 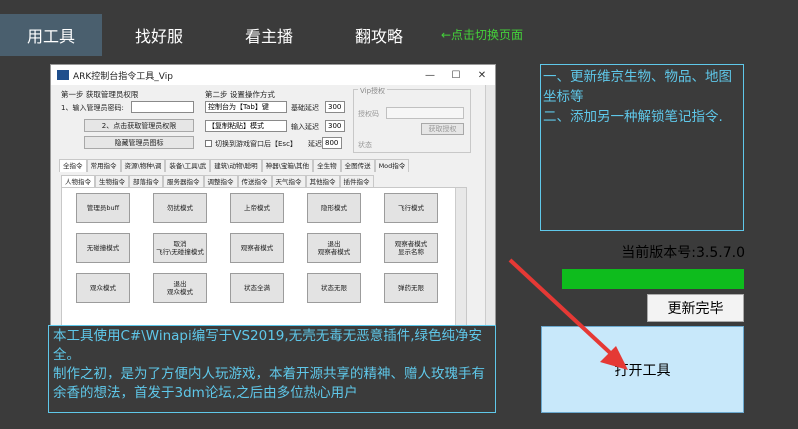 What do you see at coordinates (63, 75) in the screenshot?
I see `app-icon` at bounding box center [63, 75].